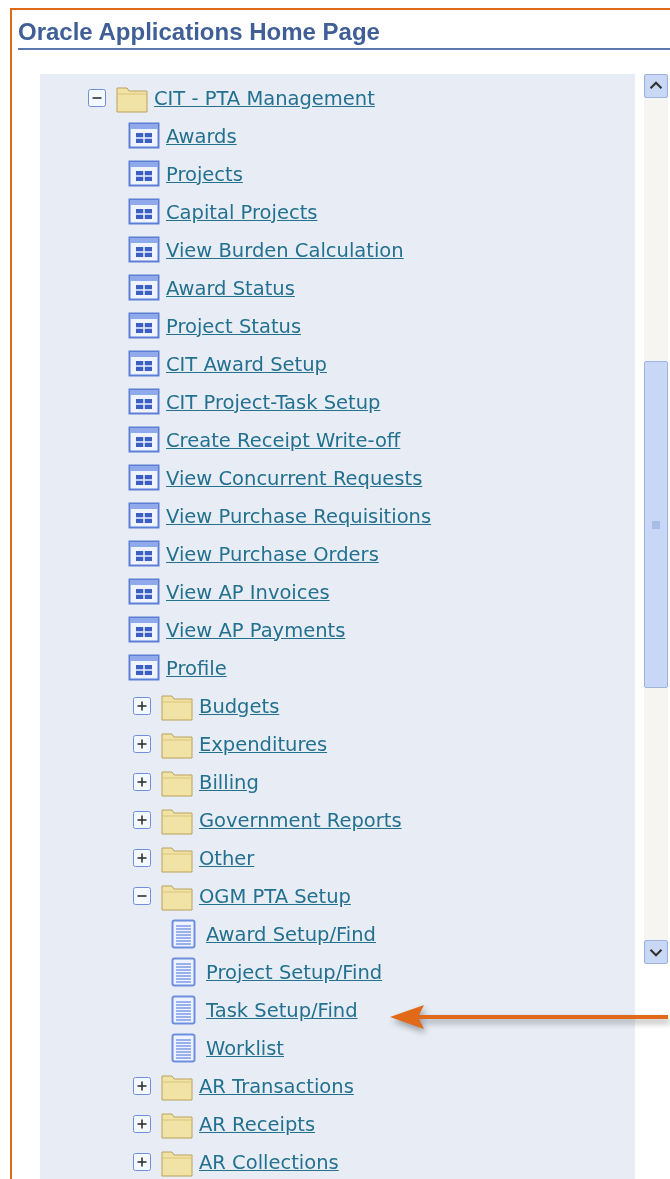  I want to click on tree-link: Budgets, so click(239, 706).